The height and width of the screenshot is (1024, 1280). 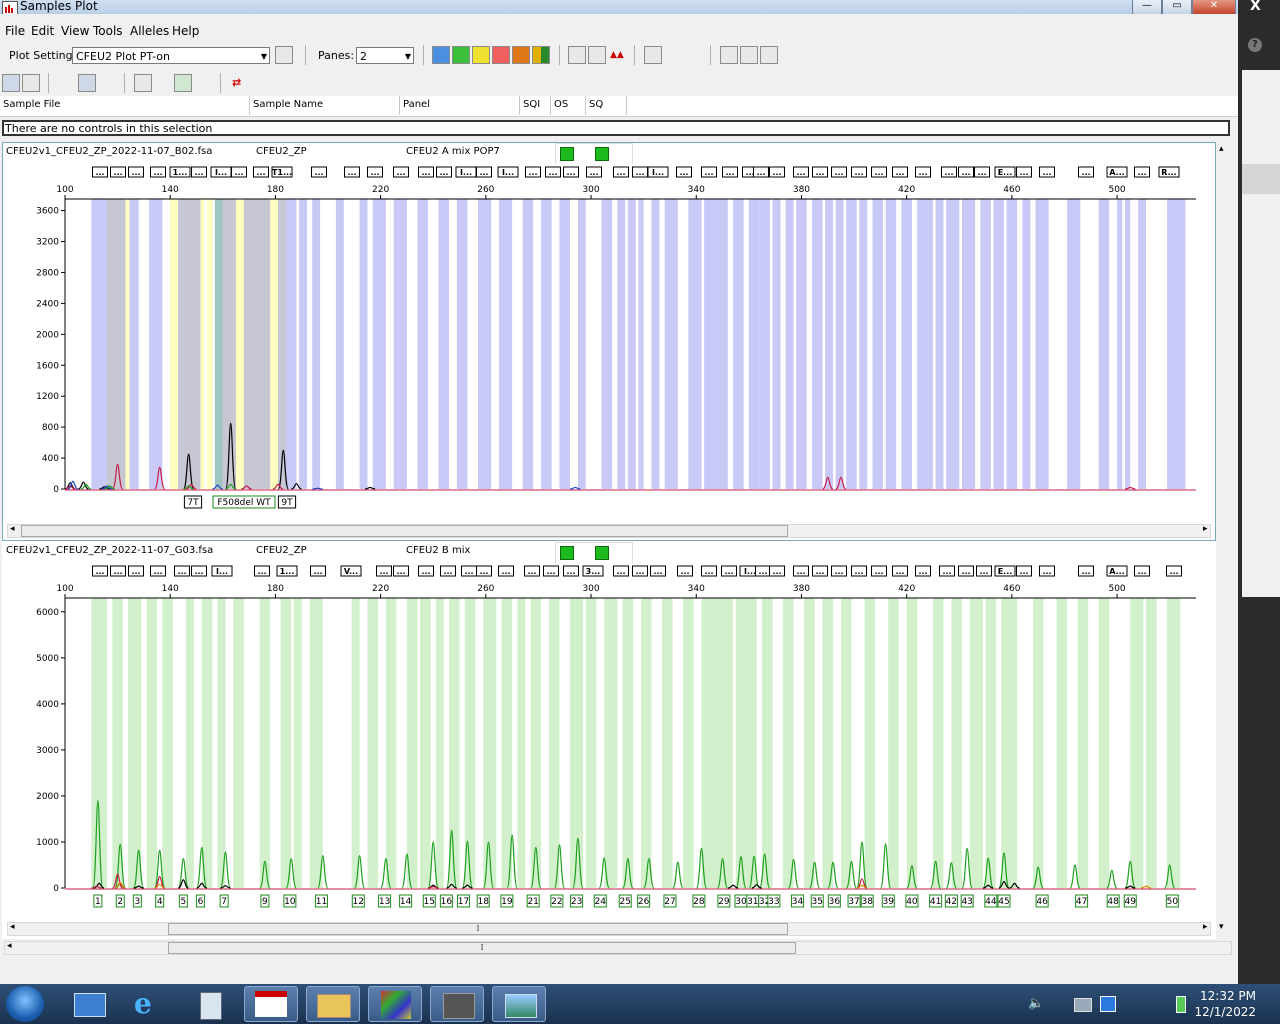 I want to click on peak-view-icon, so click(x=67, y=83).